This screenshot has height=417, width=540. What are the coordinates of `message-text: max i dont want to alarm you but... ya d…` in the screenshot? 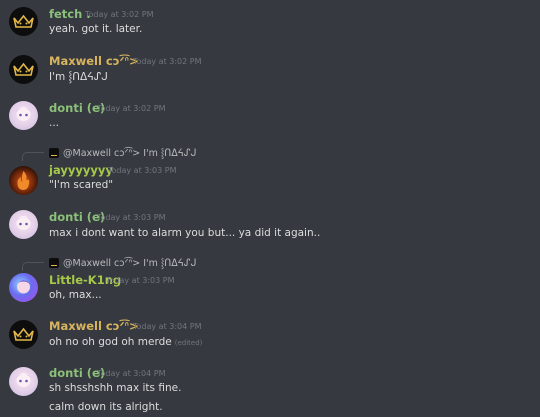 It's located at (185, 233).